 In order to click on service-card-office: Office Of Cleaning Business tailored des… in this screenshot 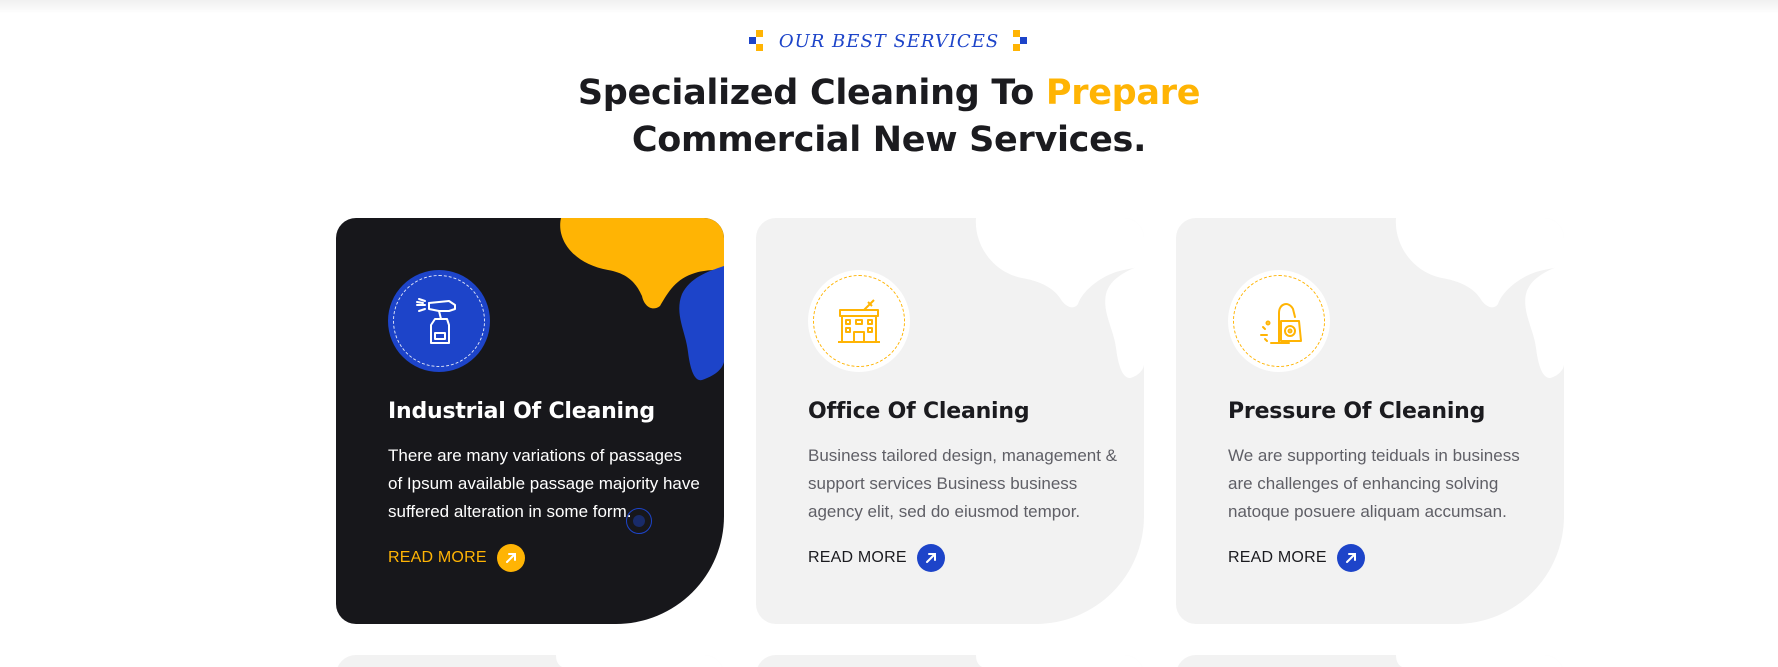, I will do `click(950, 421)`.